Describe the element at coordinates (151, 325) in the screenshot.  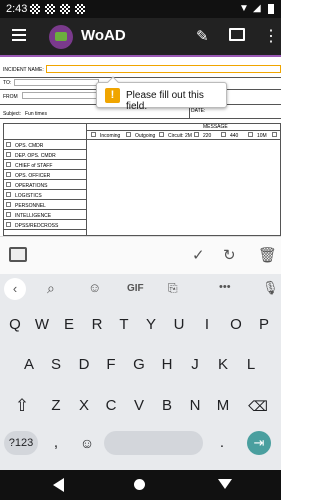
I see `key-y: Y` at that location.